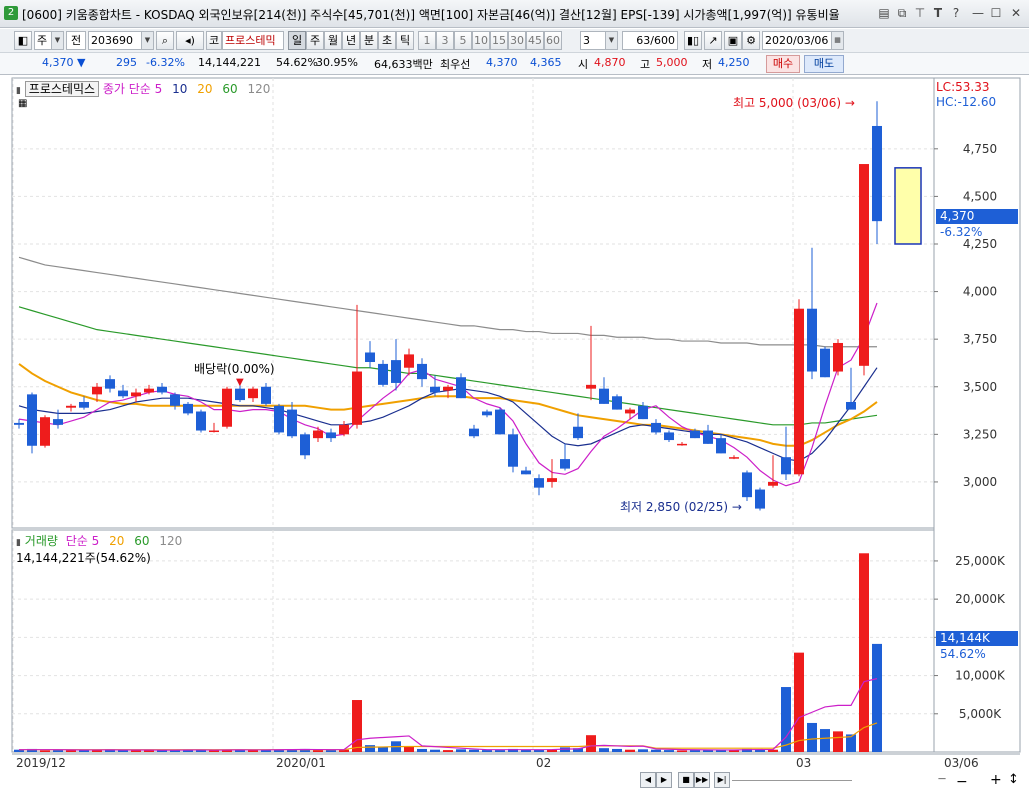  What do you see at coordinates (648, 780) in the screenshot?
I see `scroll-left-button: ◀` at bounding box center [648, 780].